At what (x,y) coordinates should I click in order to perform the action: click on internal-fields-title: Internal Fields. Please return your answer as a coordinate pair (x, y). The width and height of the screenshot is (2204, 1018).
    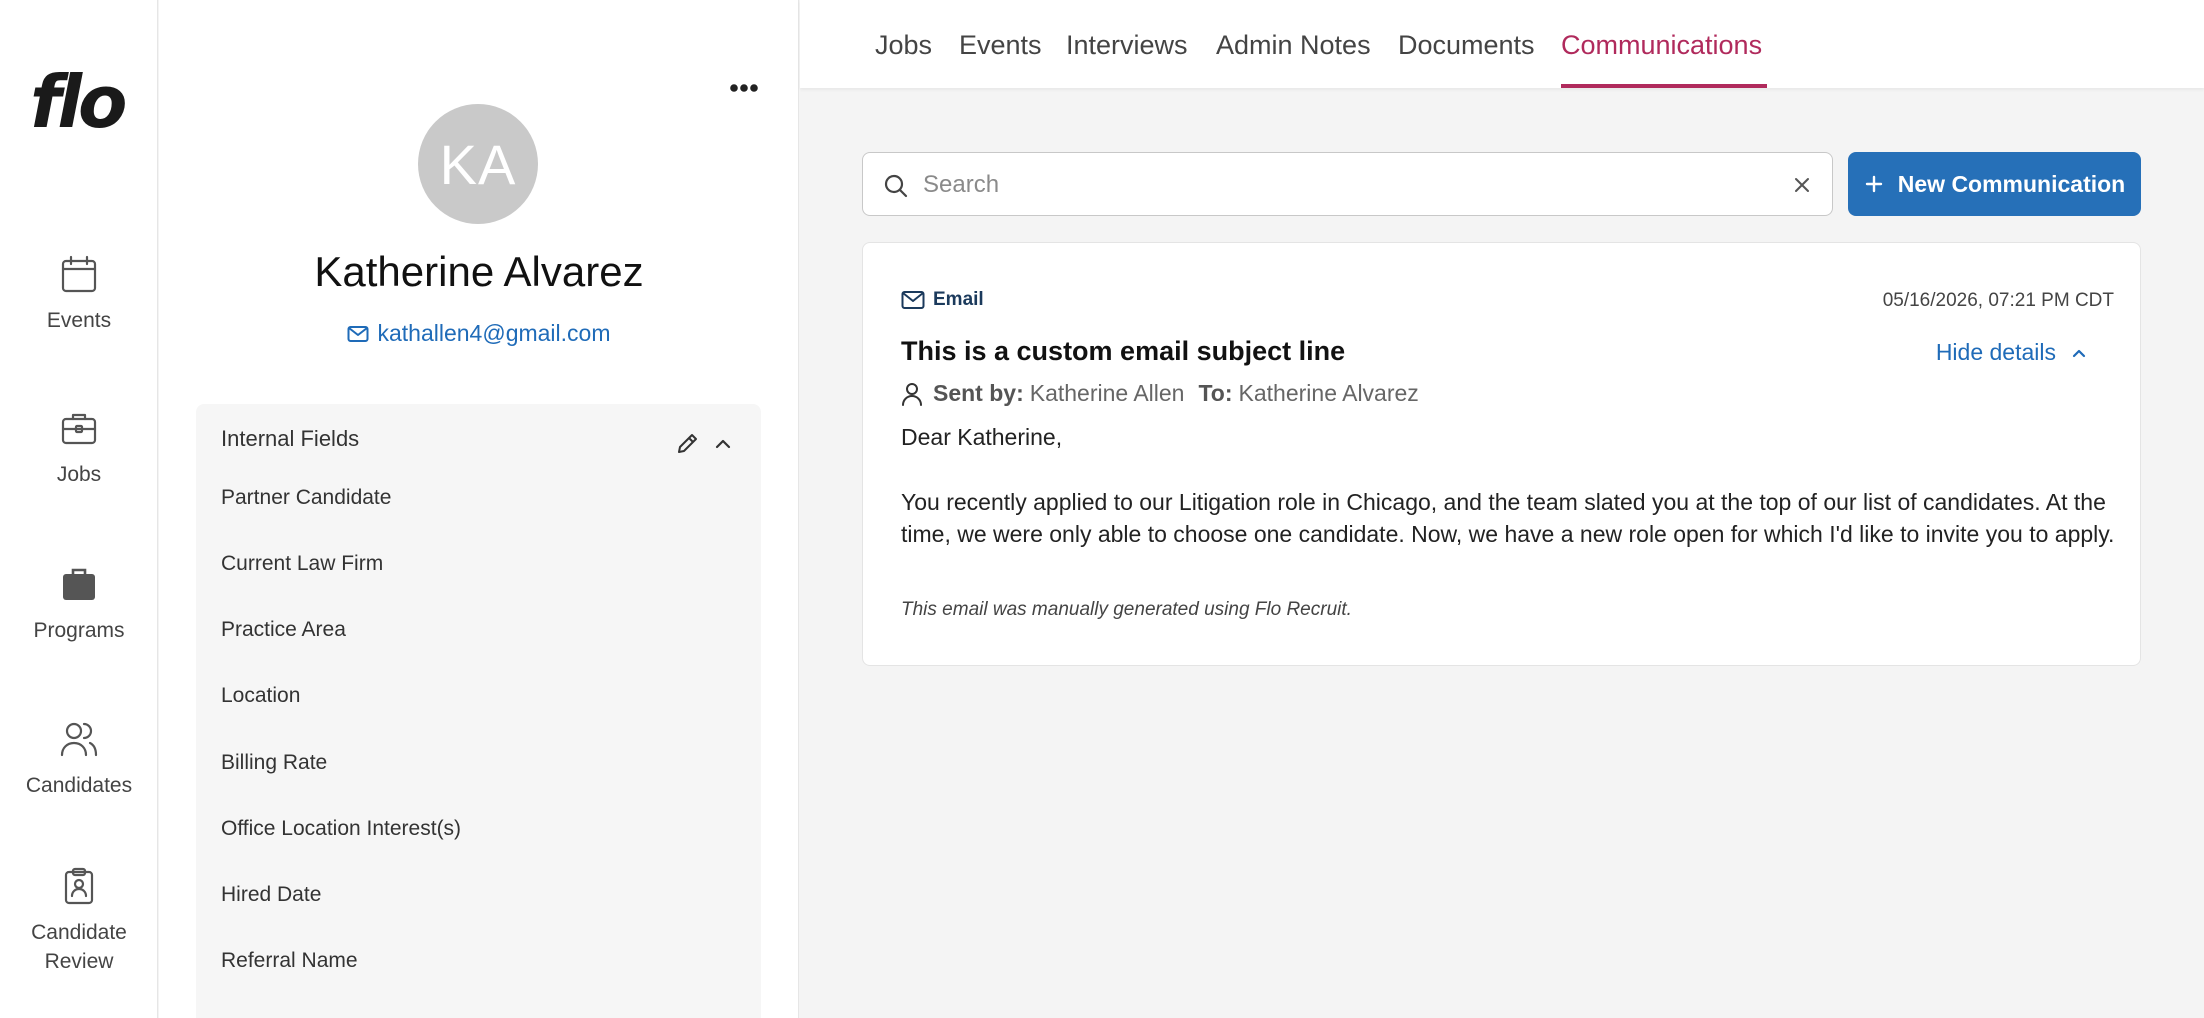
    Looking at the image, I should click on (290, 438).